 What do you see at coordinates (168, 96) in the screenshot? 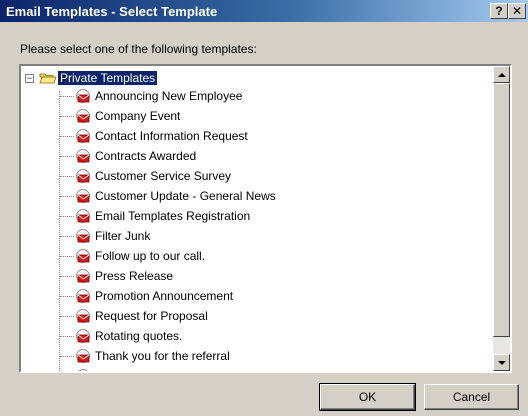
I see `template-item-label: Announcing New Employee` at bounding box center [168, 96].